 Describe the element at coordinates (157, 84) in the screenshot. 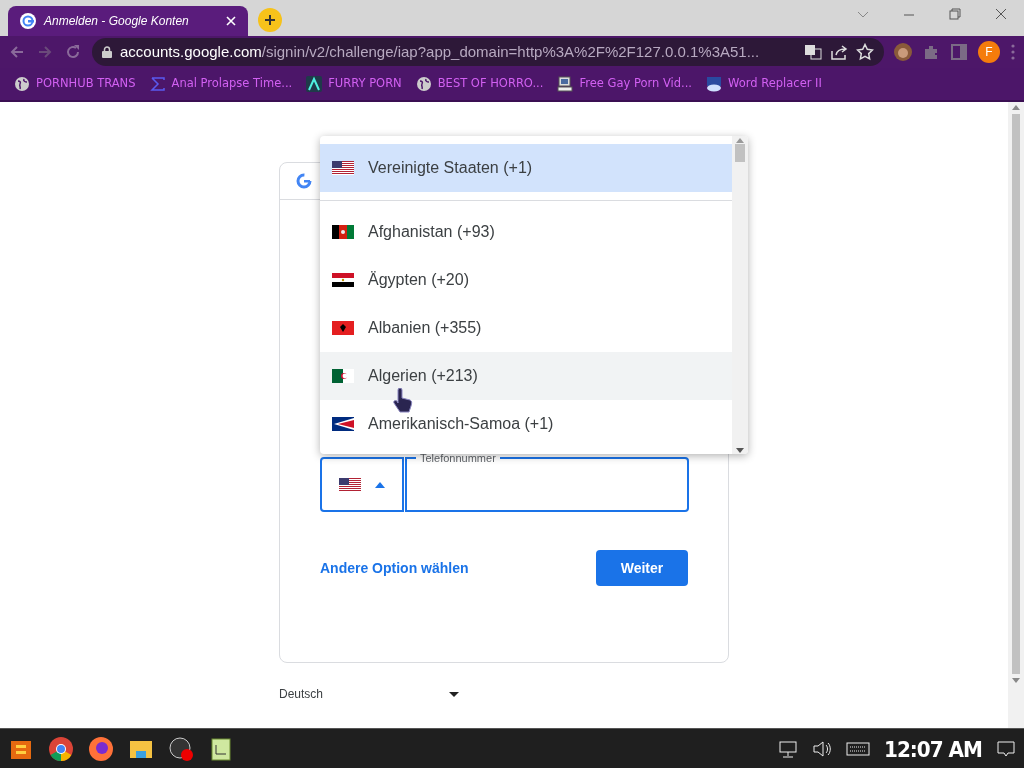

I see `sigma-icon` at that location.